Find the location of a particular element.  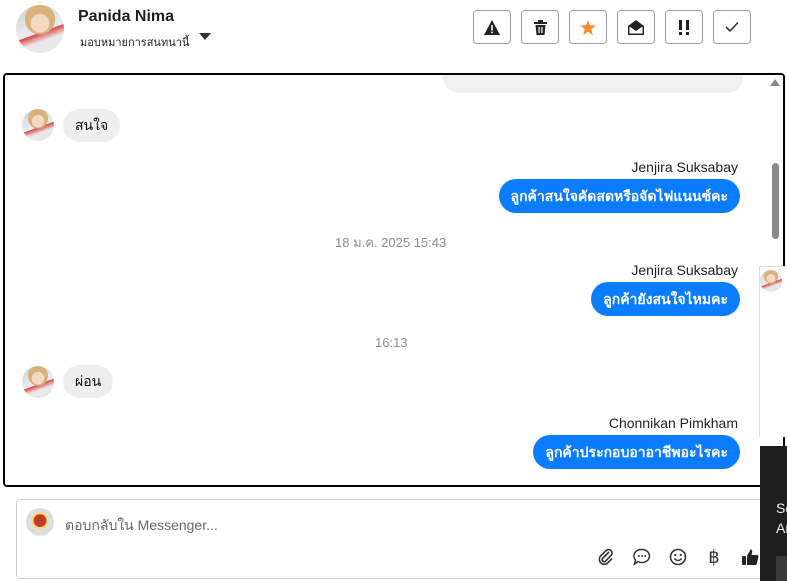

mark-done-button is located at coordinates (732, 27).